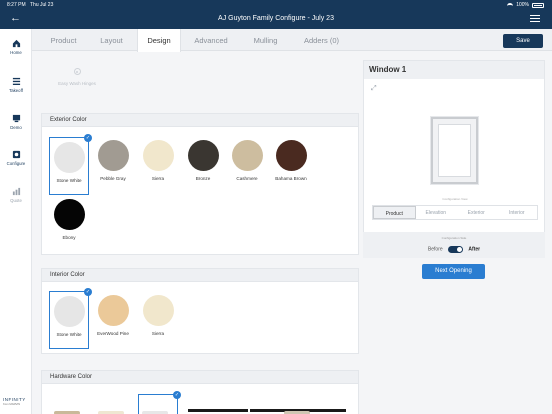 The height and width of the screenshot is (414, 552). Describe the element at coordinates (200, 392) in the screenshot. I see `hardware-color-section: Hardware Color ✓` at that location.